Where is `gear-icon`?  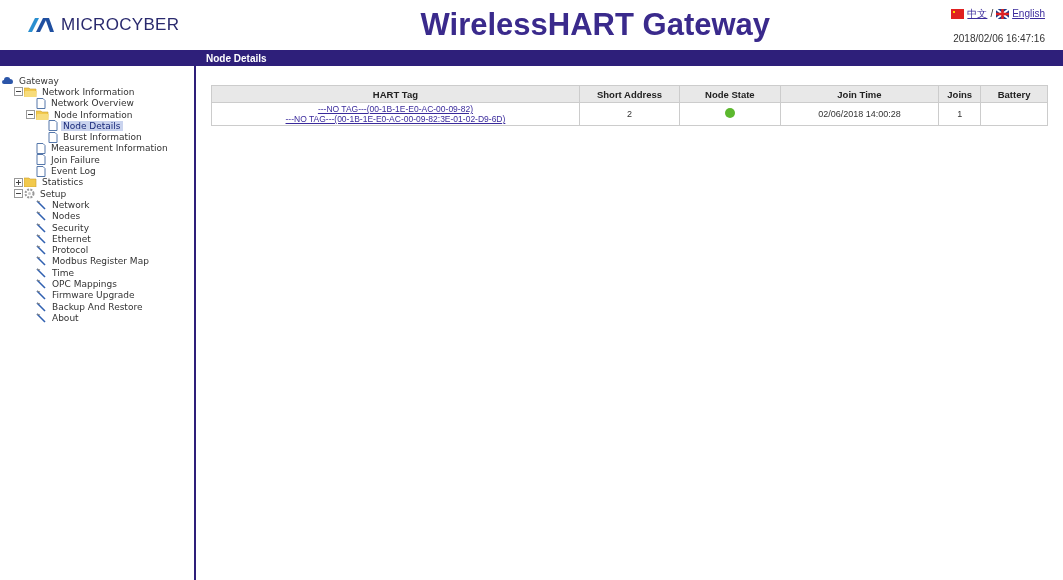 gear-icon is located at coordinates (29, 194).